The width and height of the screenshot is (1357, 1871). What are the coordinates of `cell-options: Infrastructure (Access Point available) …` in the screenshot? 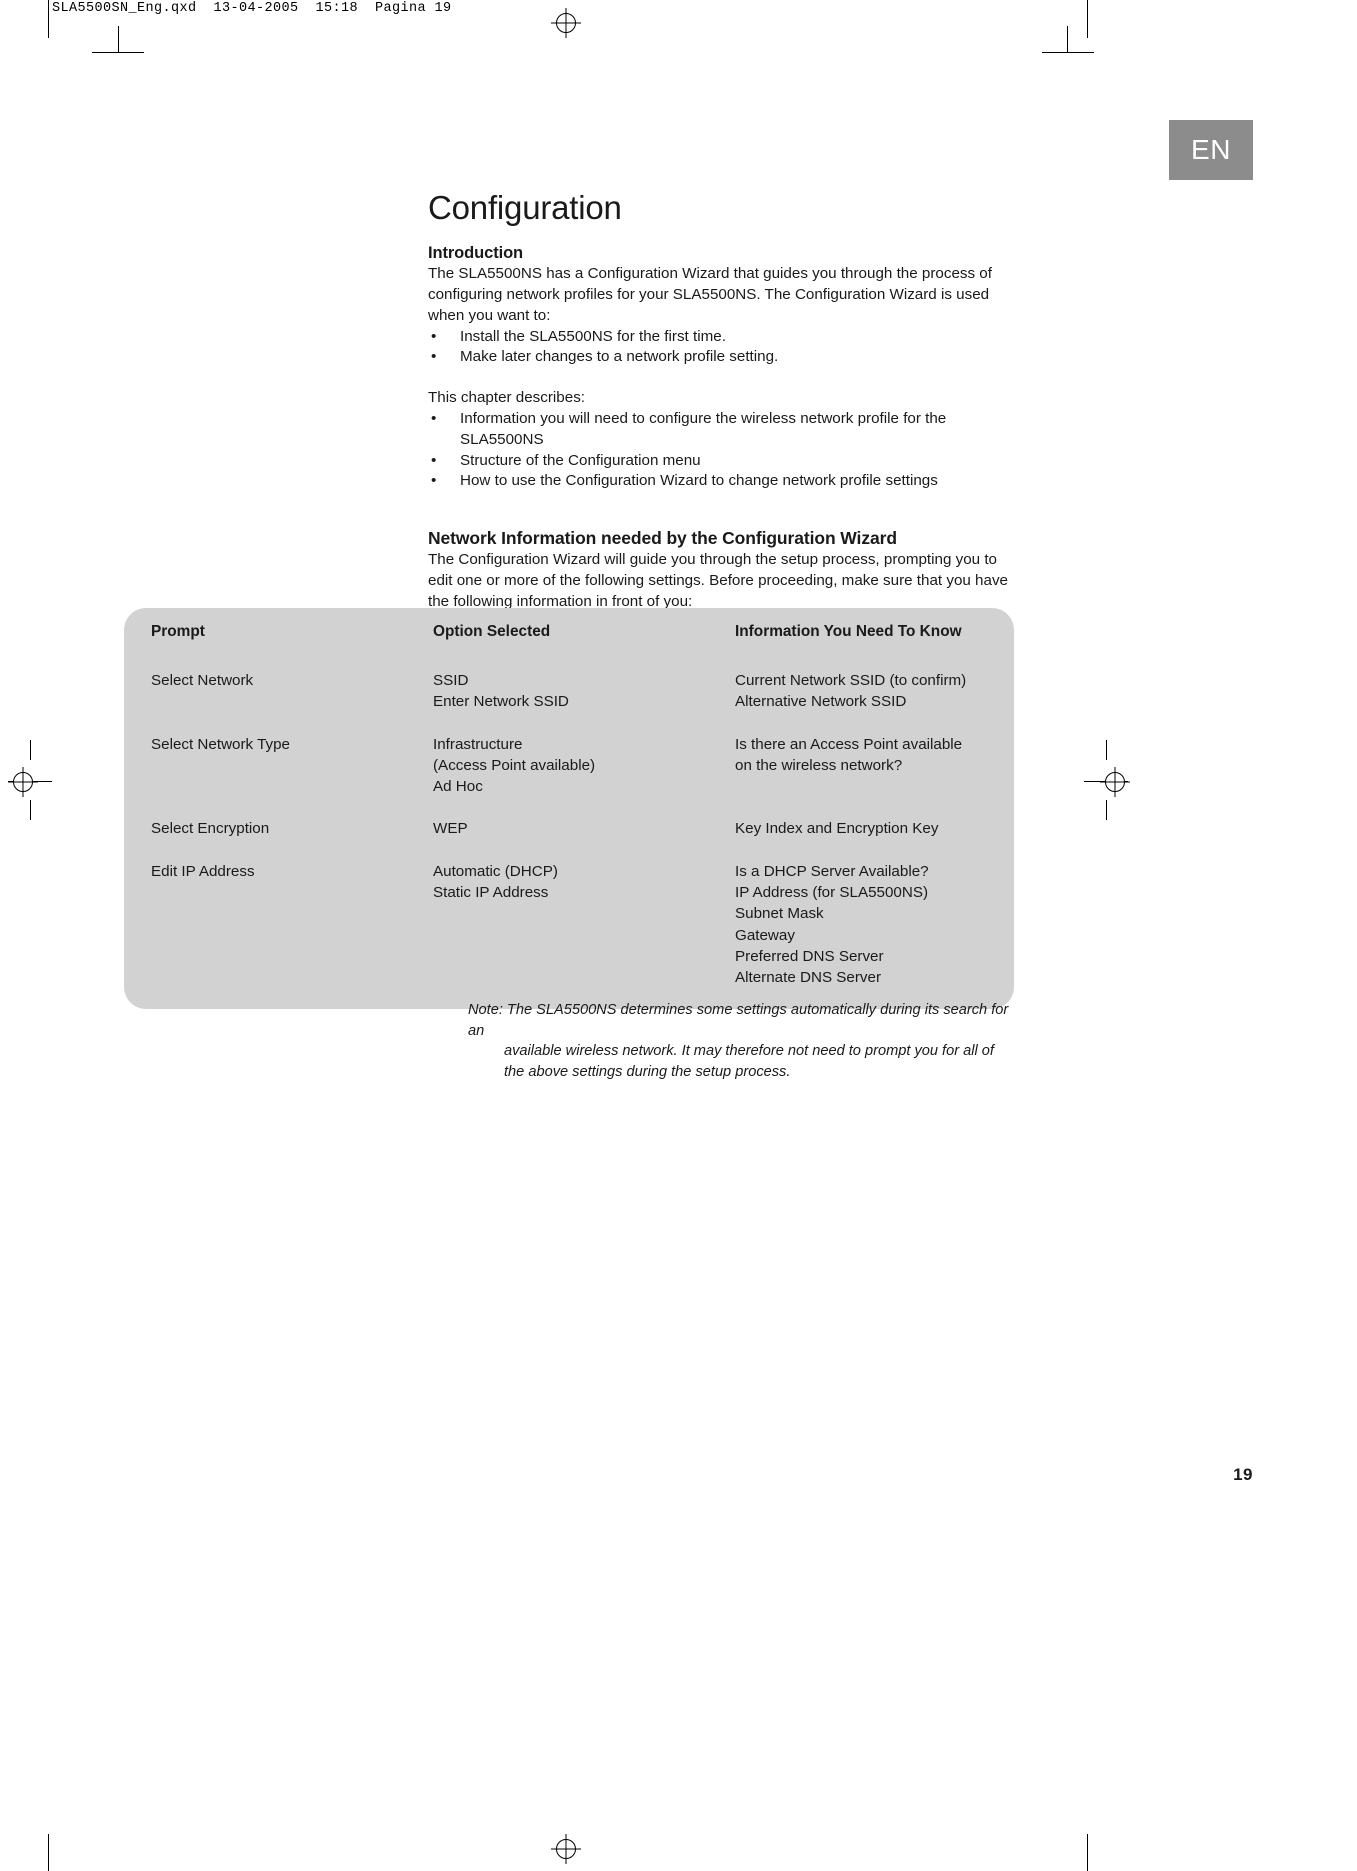 It's located at (584, 766).